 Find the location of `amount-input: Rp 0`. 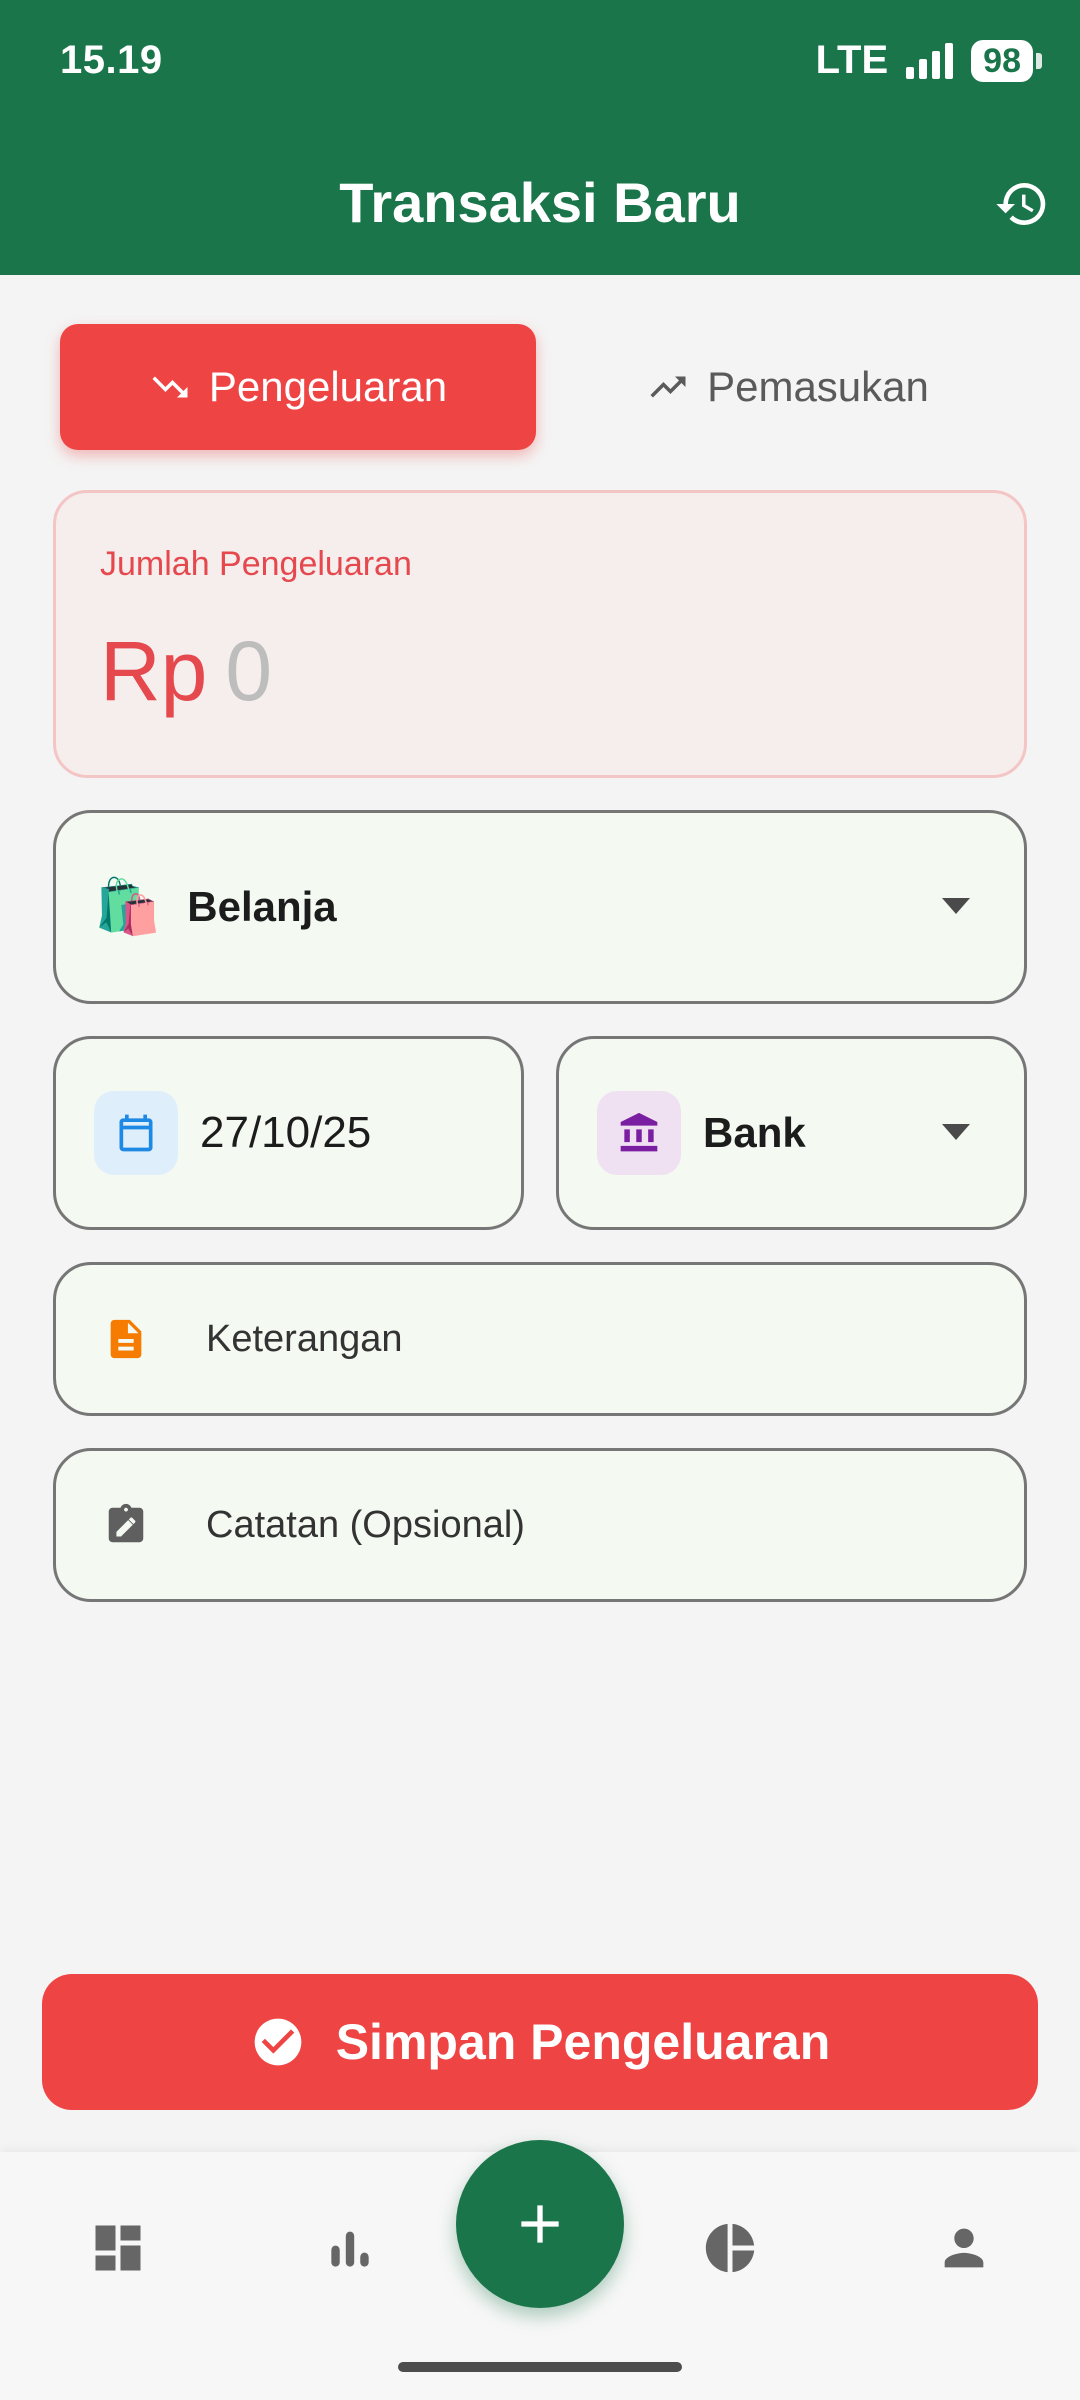

amount-input: Rp 0 is located at coordinates (186, 671).